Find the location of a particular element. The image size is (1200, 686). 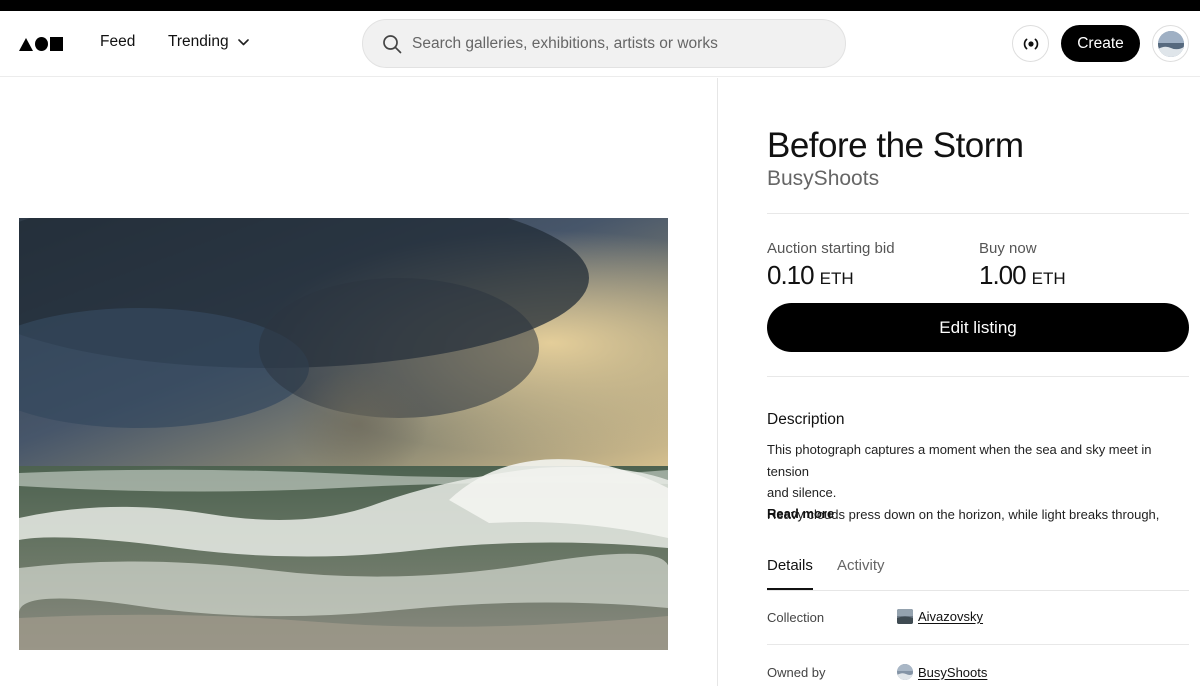

nav-trending-label: Trending is located at coordinates (198, 41).